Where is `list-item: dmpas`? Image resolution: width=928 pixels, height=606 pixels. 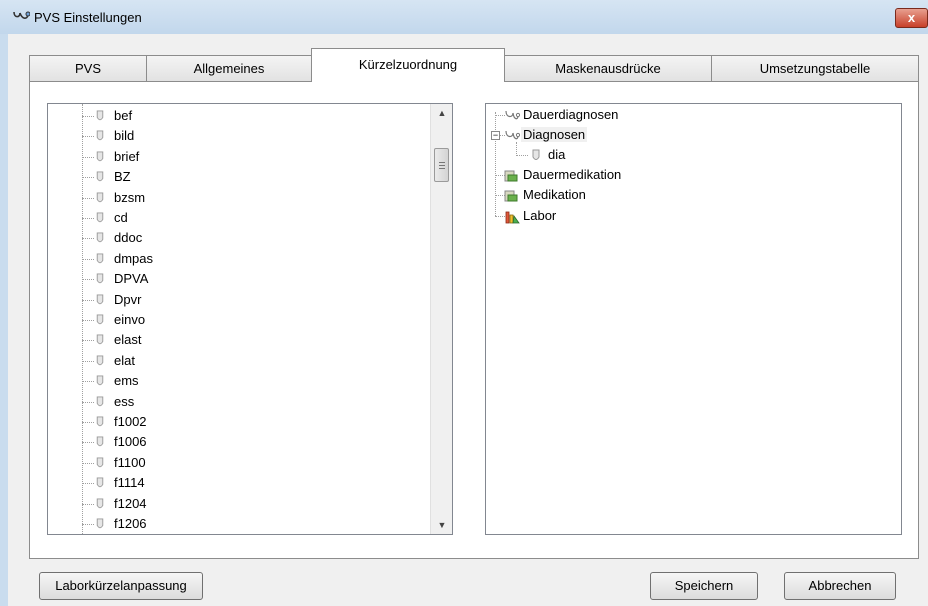 list-item: dmpas is located at coordinates (252, 259).